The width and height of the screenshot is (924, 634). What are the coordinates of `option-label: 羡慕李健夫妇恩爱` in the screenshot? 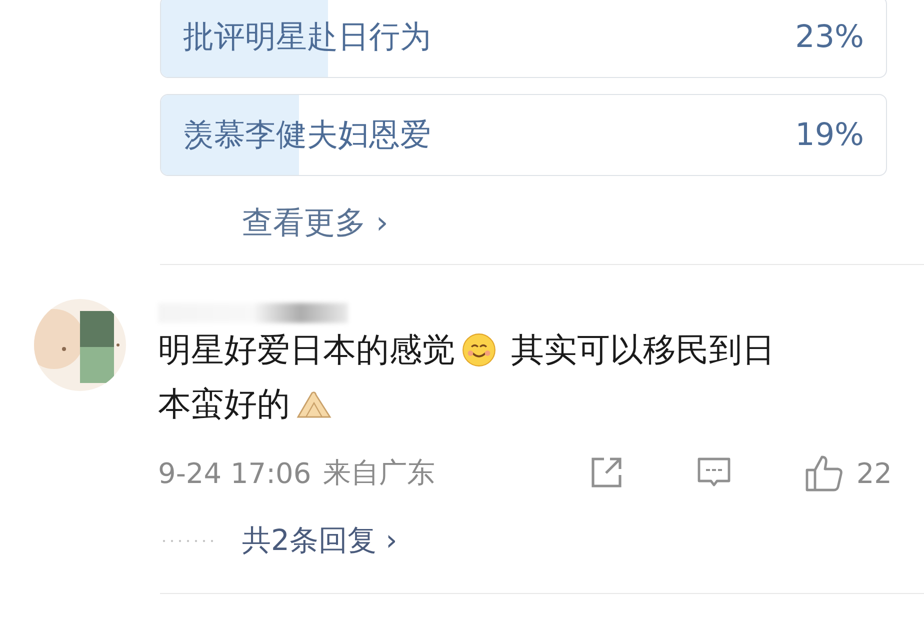 It's located at (307, 135).